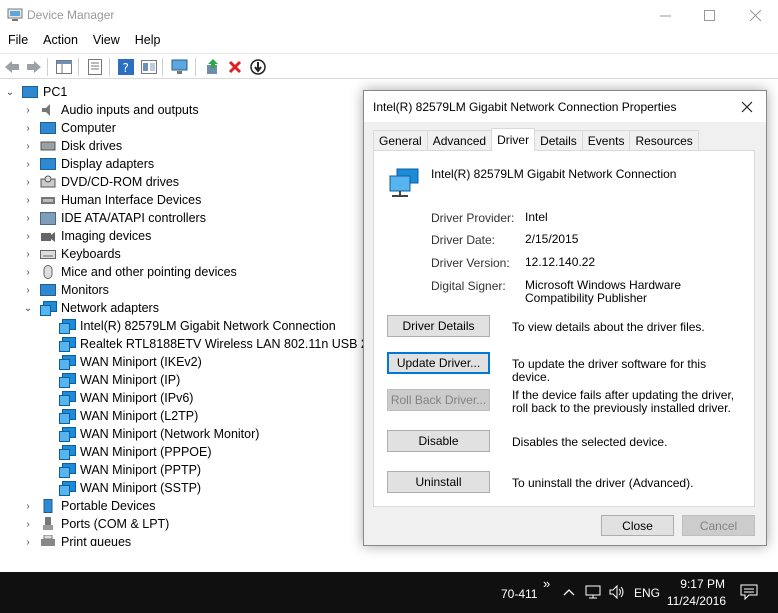  What do you see at coordinates (473, 218) in the screenshot?
I see `driver-provider-label: Driver Provider:` at bounding box center [473, 218].